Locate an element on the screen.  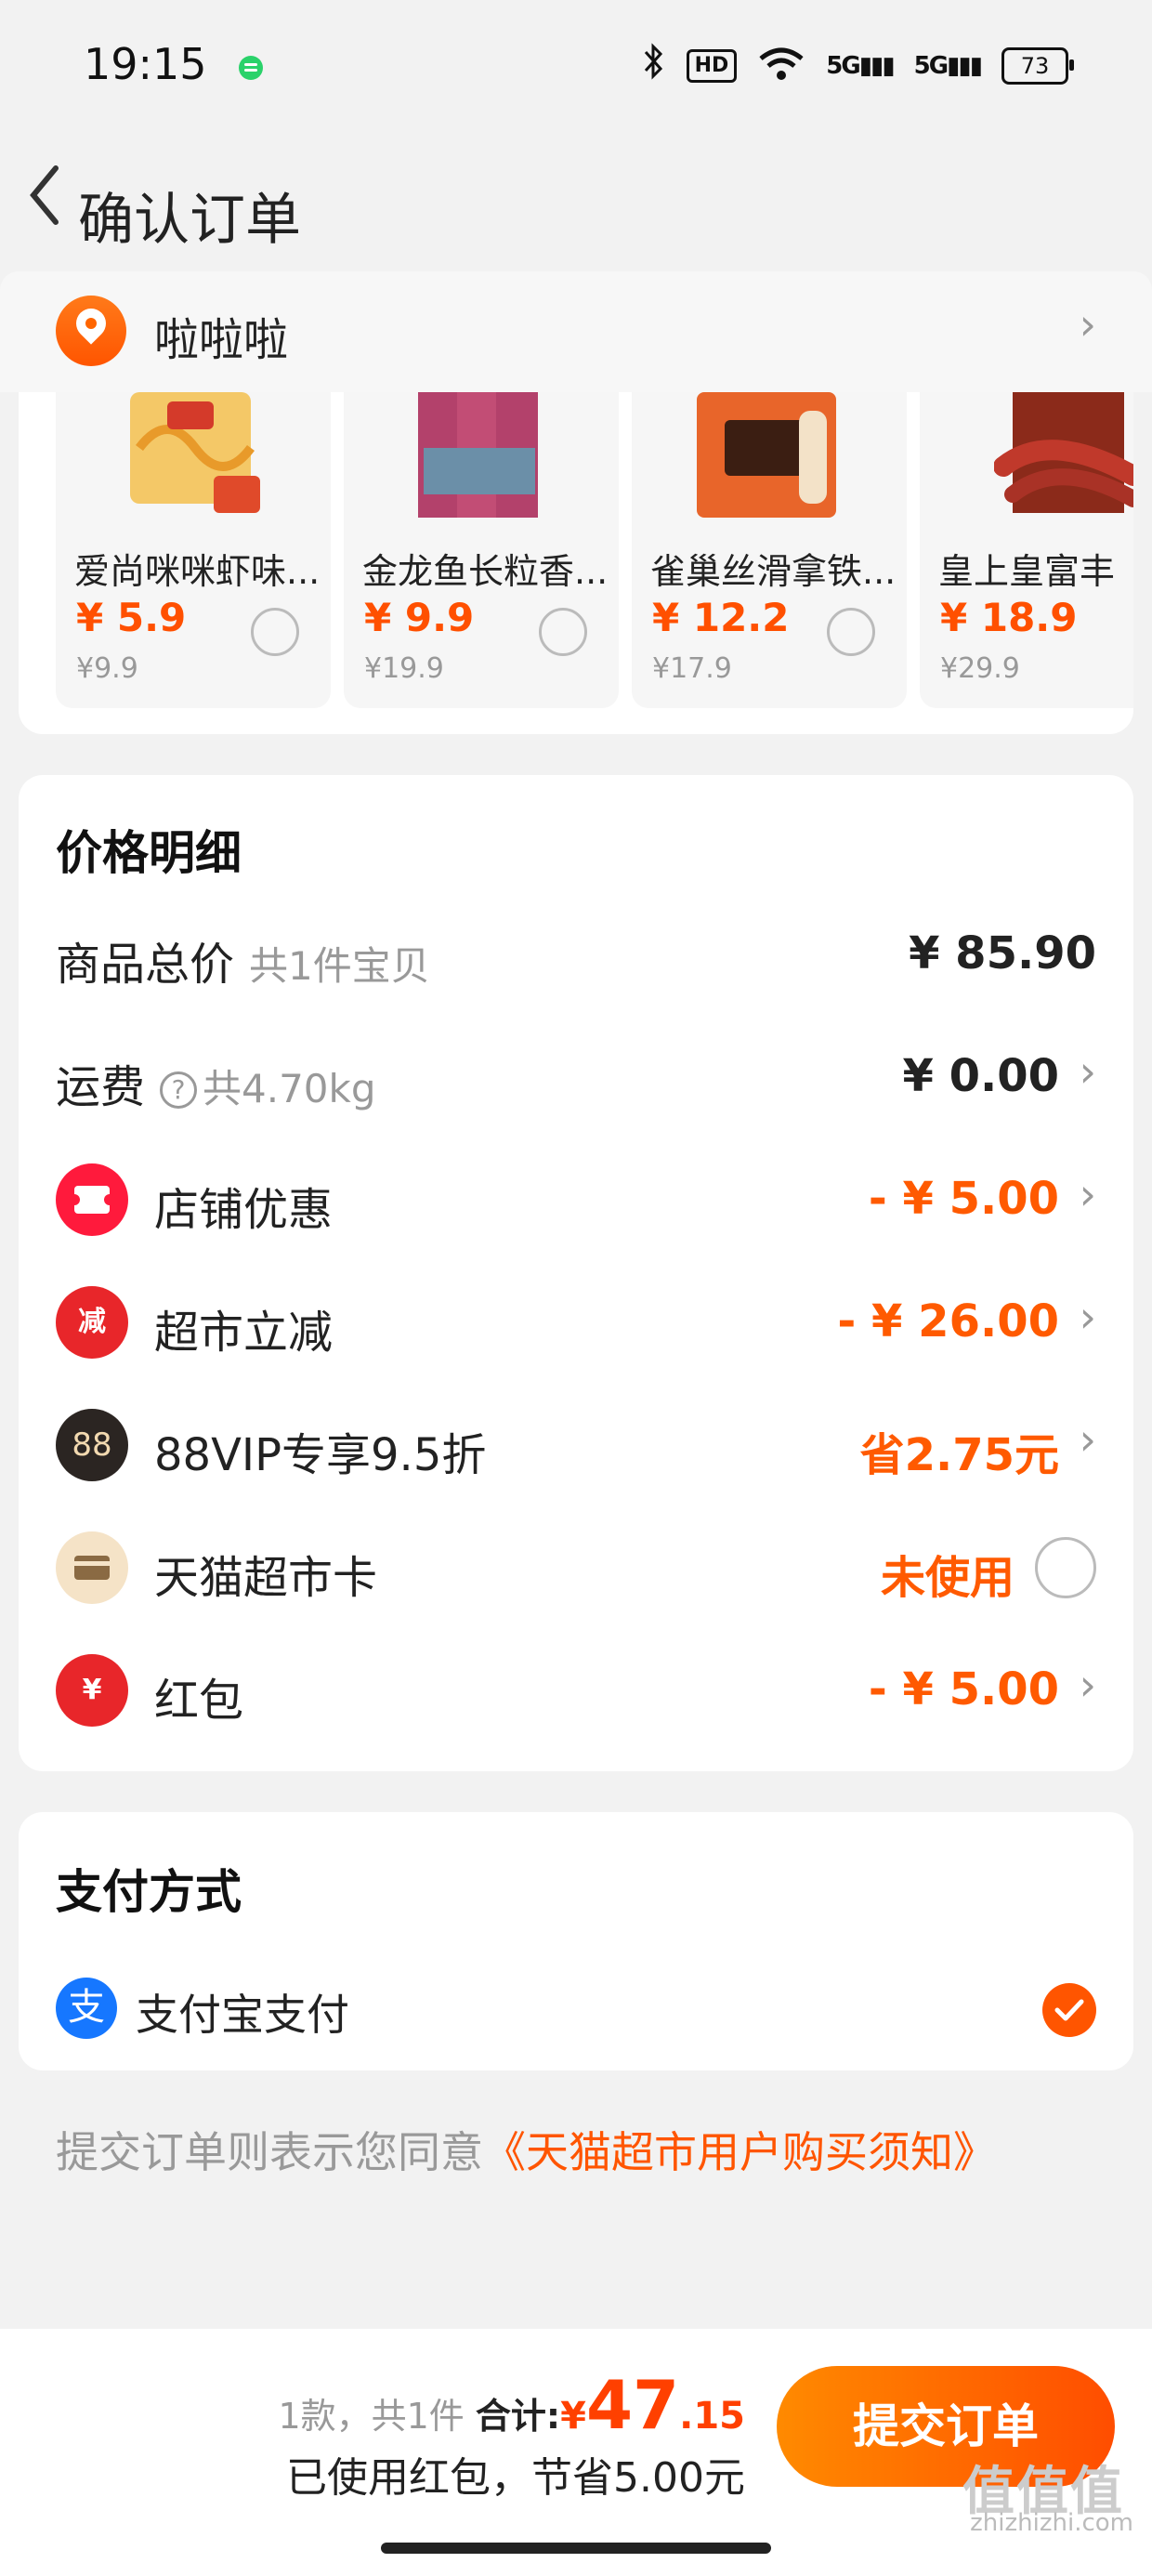
alipay-icon: 支 is located at coordinates (86, 2008).